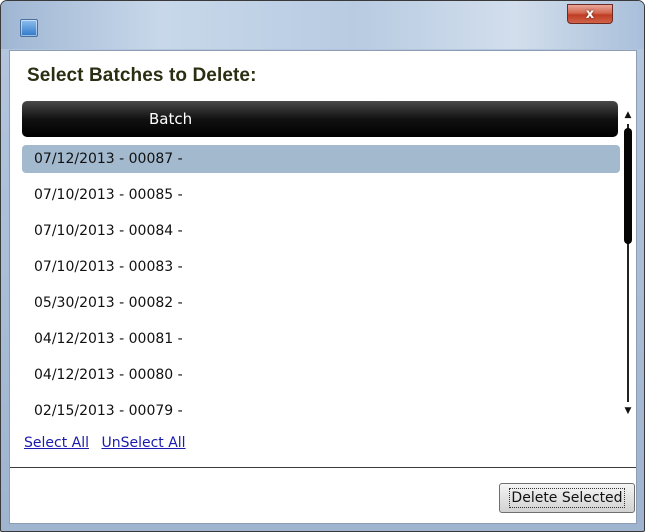 The height and width of the screenshot is (532, 645). I want to click on batch-column-header-label: Batch, so click(171, 119).